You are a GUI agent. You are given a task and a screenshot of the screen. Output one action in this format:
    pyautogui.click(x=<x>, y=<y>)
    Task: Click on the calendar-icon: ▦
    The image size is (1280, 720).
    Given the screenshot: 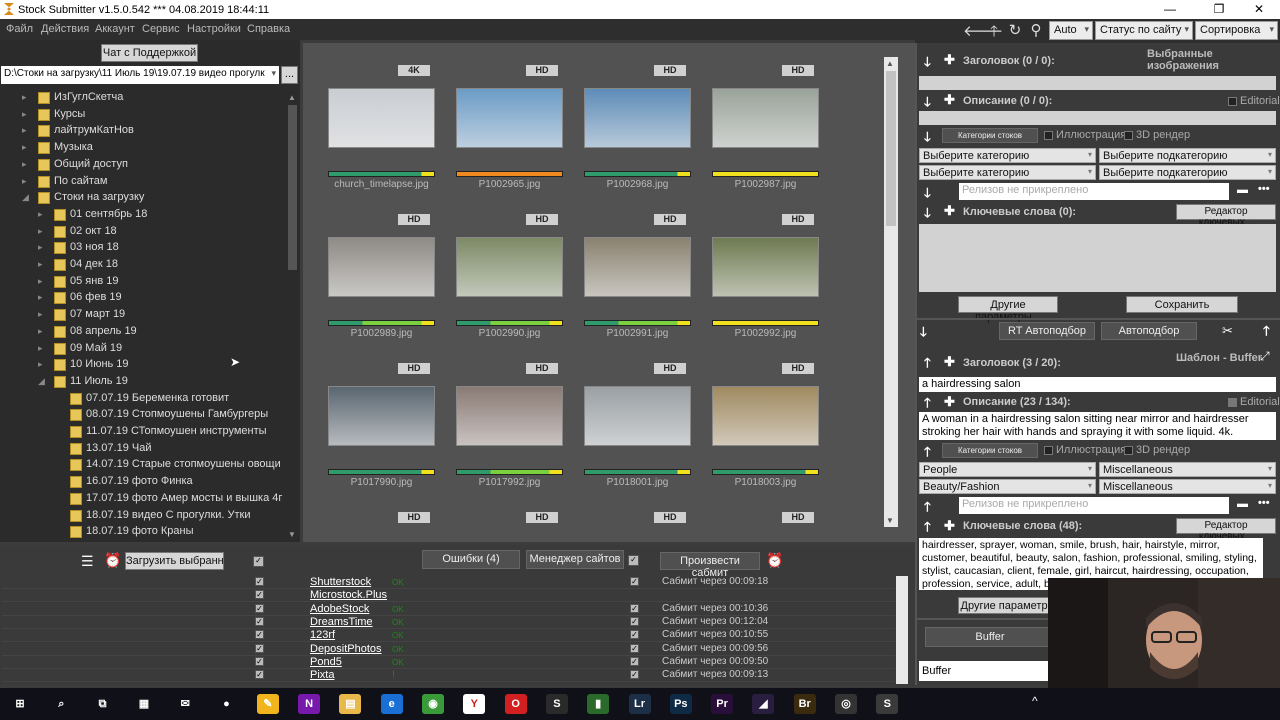 What is the action you would take?
    pyautogui.click(x=143, y=704)
    